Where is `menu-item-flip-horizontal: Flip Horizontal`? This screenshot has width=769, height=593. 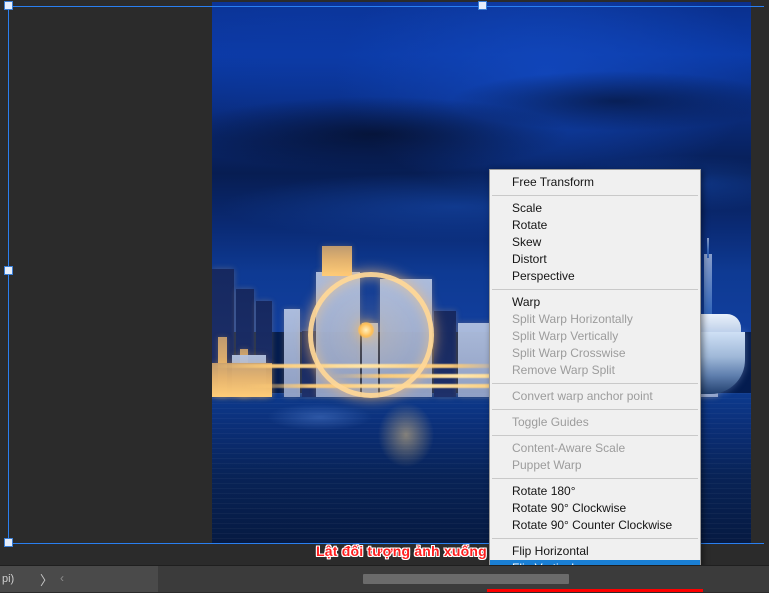 menu-item-flip-horizontal: Flip Horizontal is located at coordinates (595, 551).